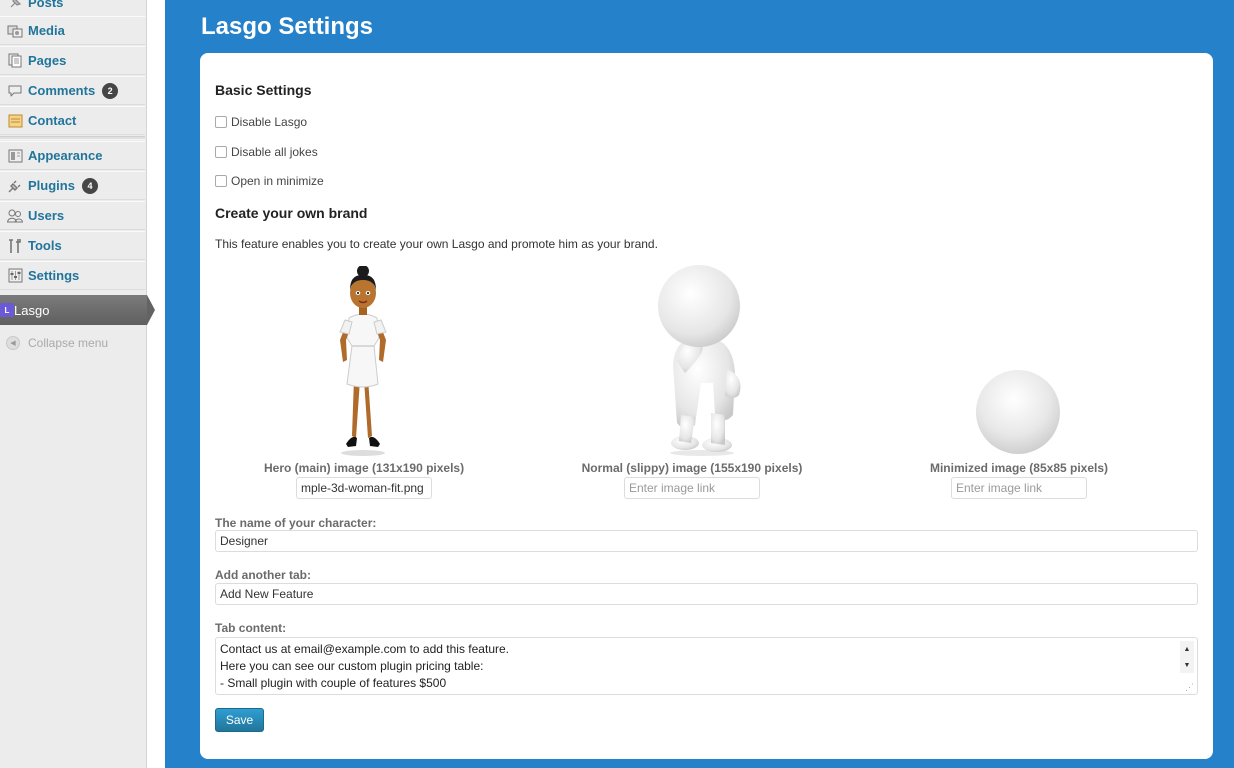 The height and width of the screenshot is (768, 1234). What do you see at coordinates (364, 488) in the screenshot?
I see `hero-image-input` at bounding box center [364, 488].